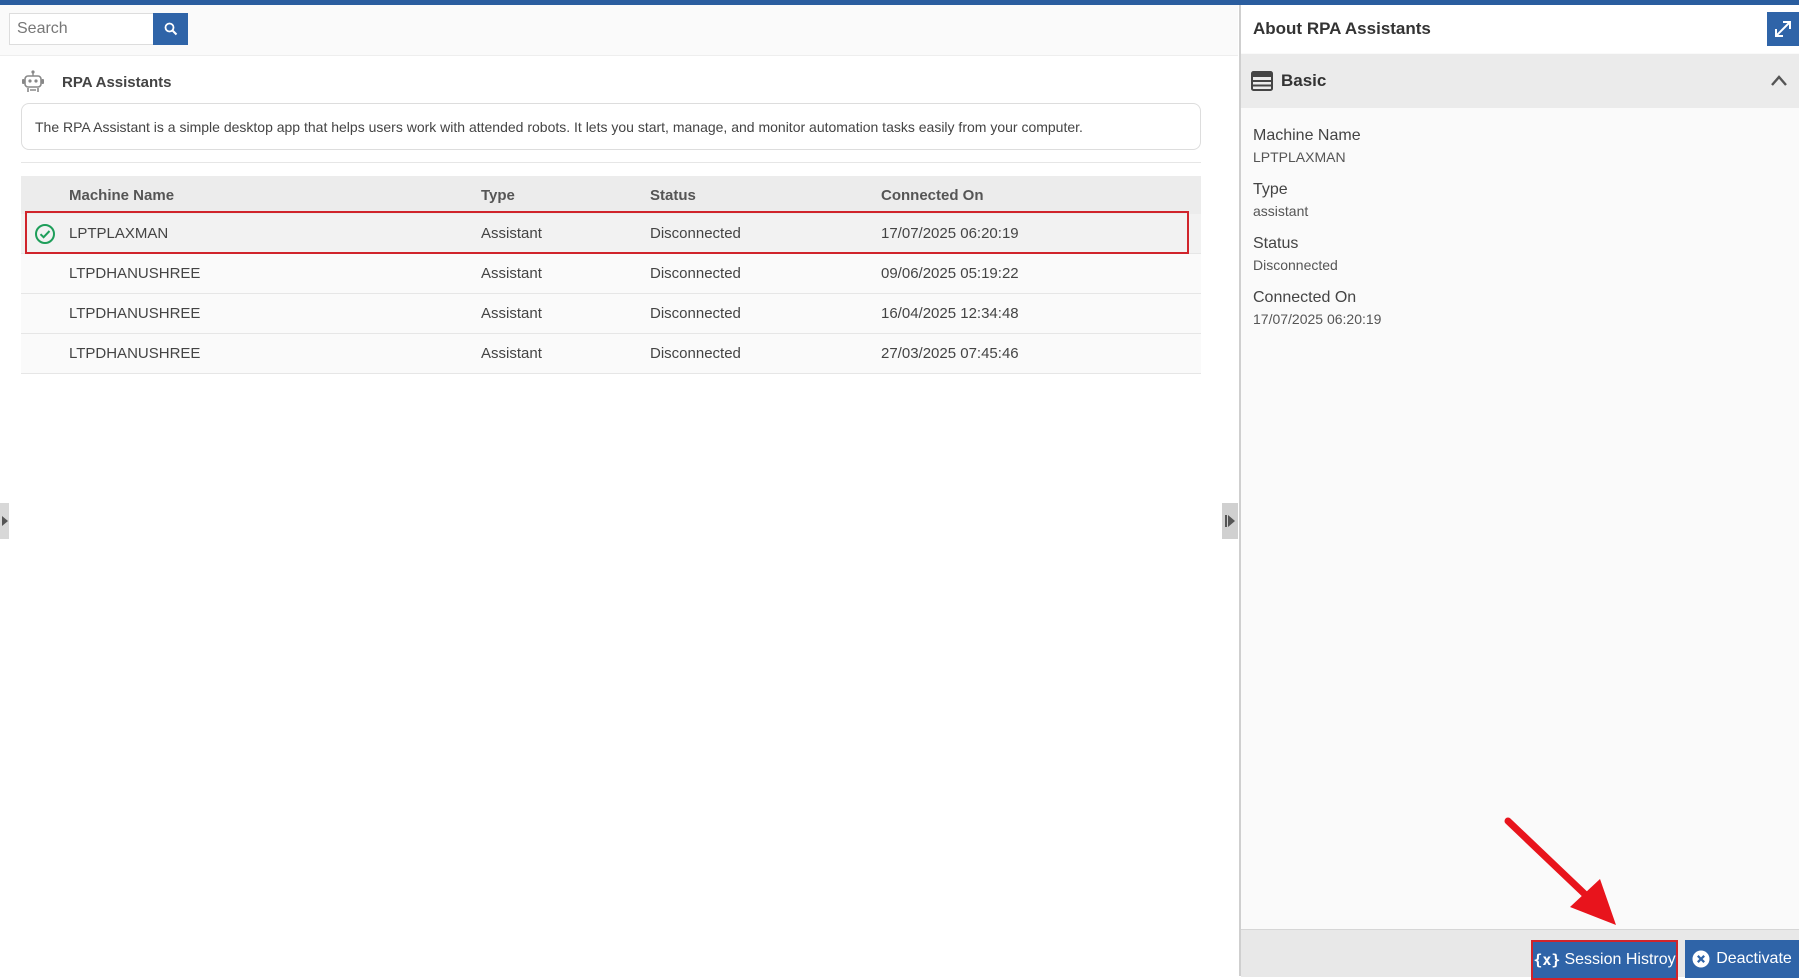  I want to click on deactivate-button: Deactivate, so click(1742, 959).